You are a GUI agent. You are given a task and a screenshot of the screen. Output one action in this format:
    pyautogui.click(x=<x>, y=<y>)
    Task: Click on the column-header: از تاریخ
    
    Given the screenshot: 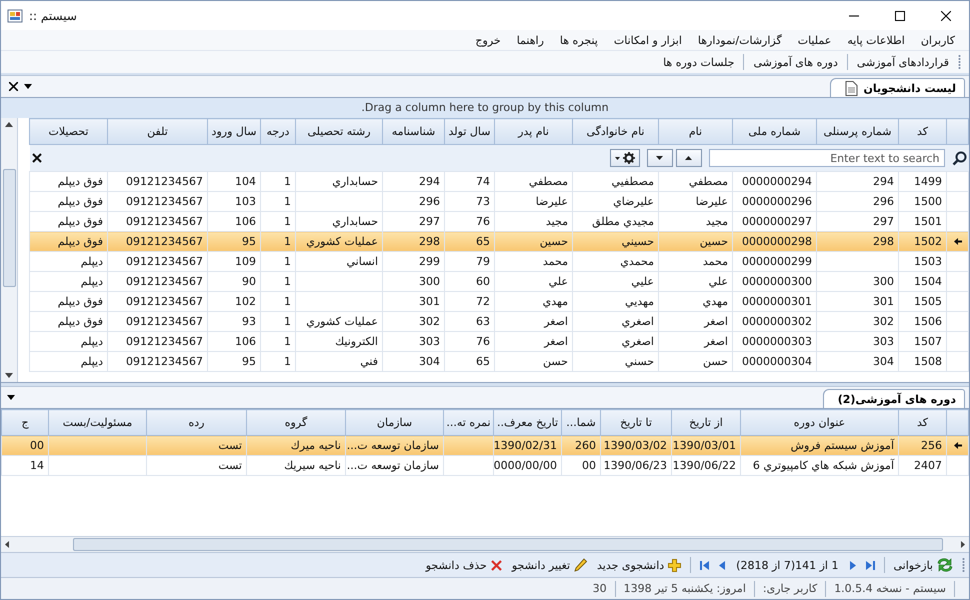 What is the action you would take?
    pyautogui.click(x=706, y=423)
    